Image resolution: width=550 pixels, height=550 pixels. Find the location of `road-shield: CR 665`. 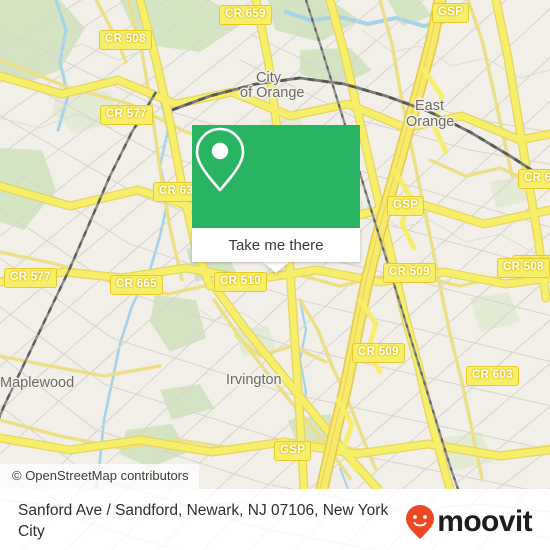

road-shield: CR 665 is located at coordinates (136, 285).